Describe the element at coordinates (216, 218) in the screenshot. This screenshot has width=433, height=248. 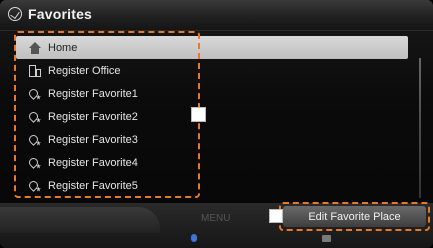
I see `menu-label: MENU` at that location.